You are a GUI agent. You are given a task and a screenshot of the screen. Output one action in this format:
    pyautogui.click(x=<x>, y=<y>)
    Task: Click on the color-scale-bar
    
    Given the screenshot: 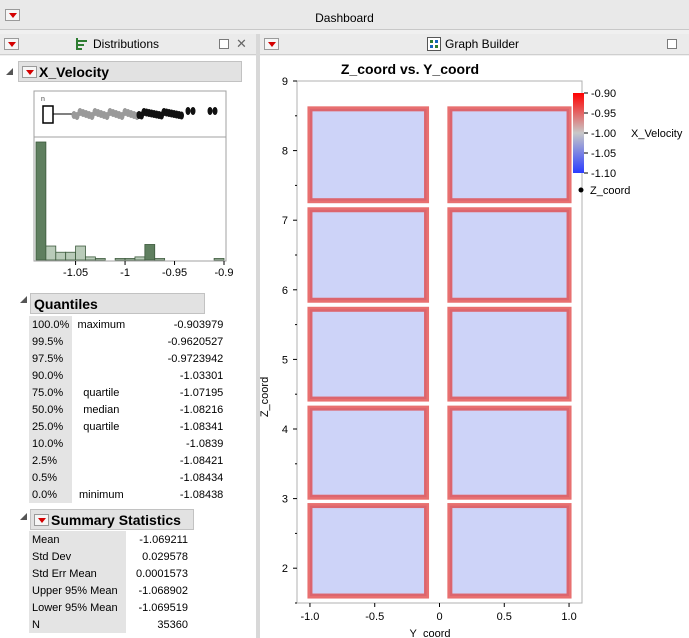 What is the action you would take?
    pyautogui.click(x=578, y=133)
    